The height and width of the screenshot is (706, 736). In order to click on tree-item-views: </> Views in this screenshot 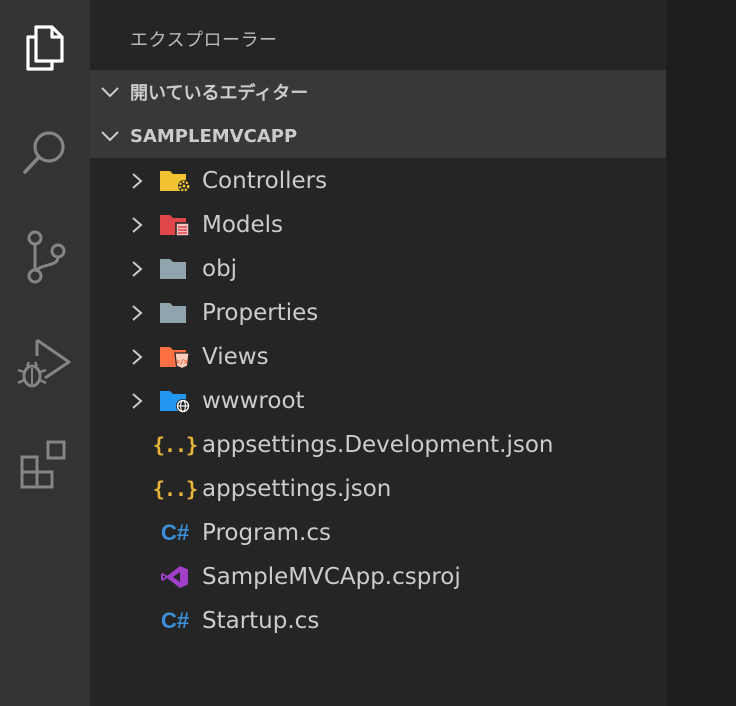, I will do `click(378, 357)`.